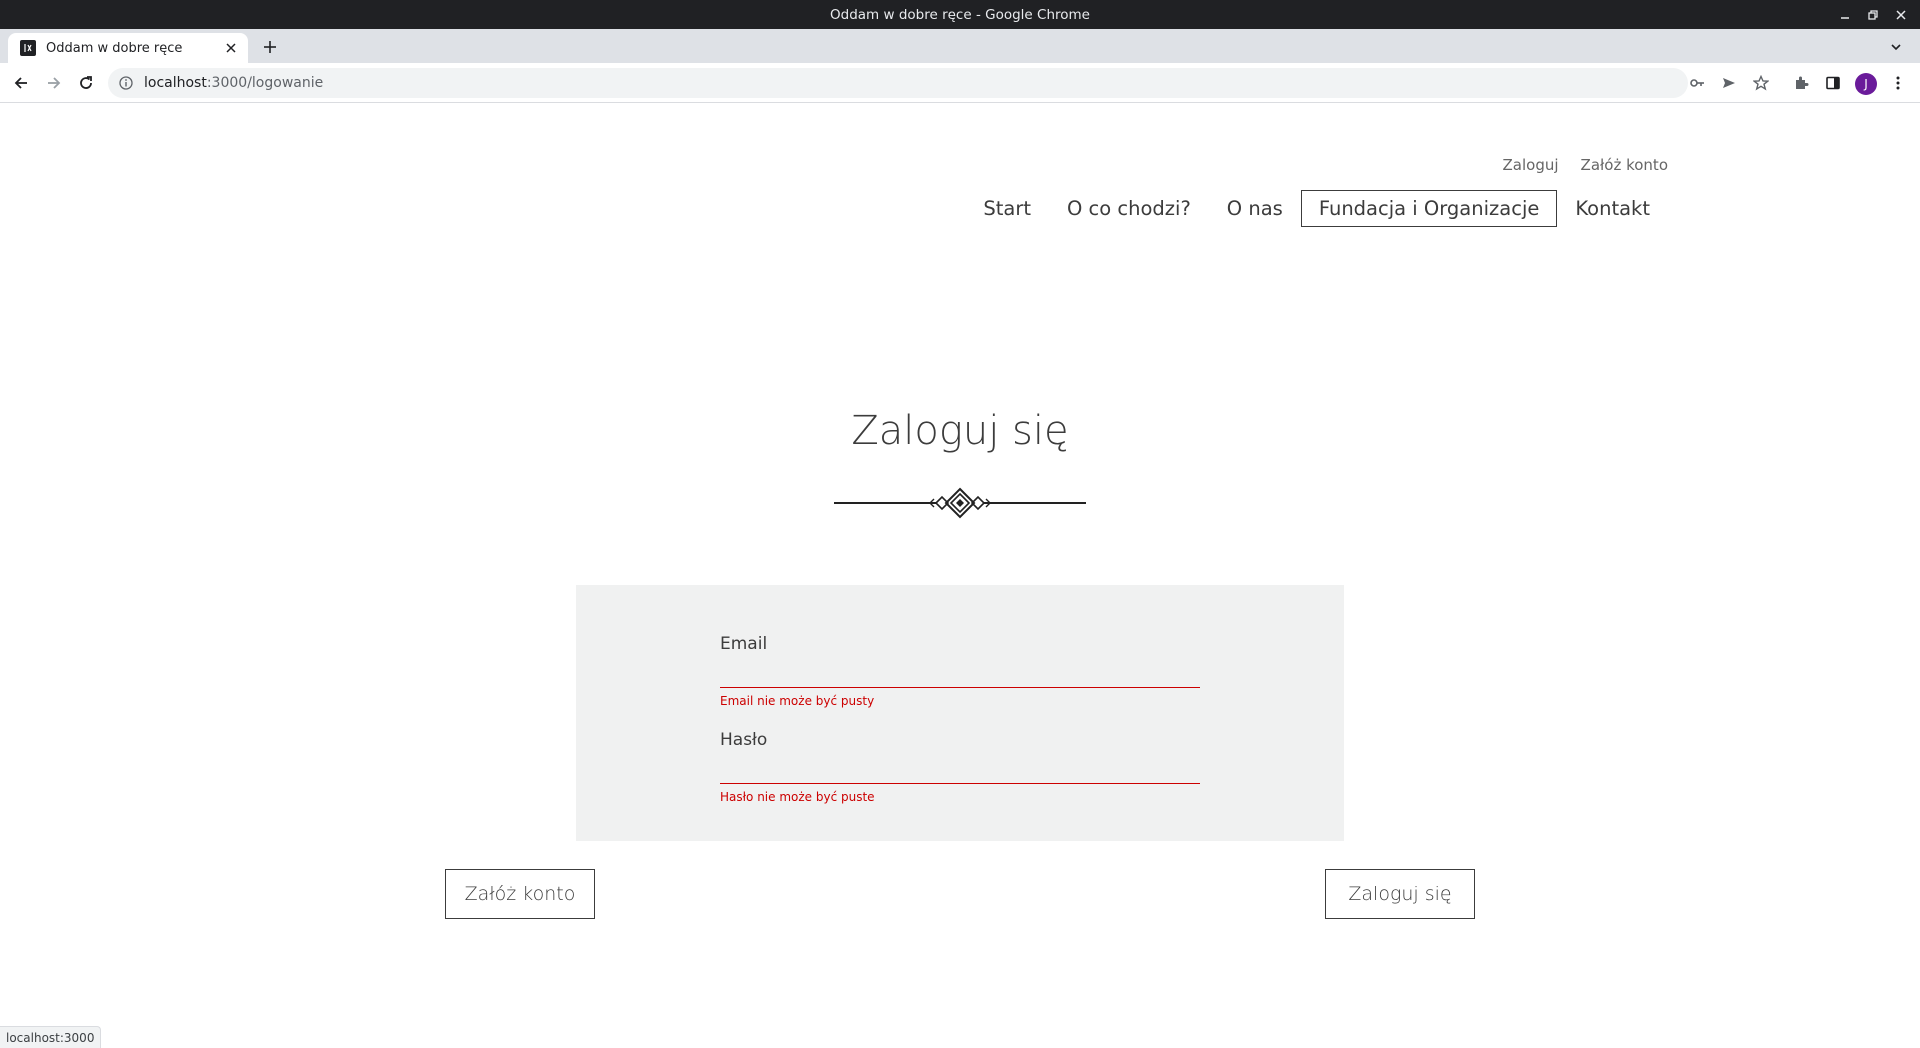 The height and width of the screenshot is (1048, 1920). What do you see at coordinates (175, 83) in the screenshot?
I see `url-host: localhost` at bounding box center [175, 83].